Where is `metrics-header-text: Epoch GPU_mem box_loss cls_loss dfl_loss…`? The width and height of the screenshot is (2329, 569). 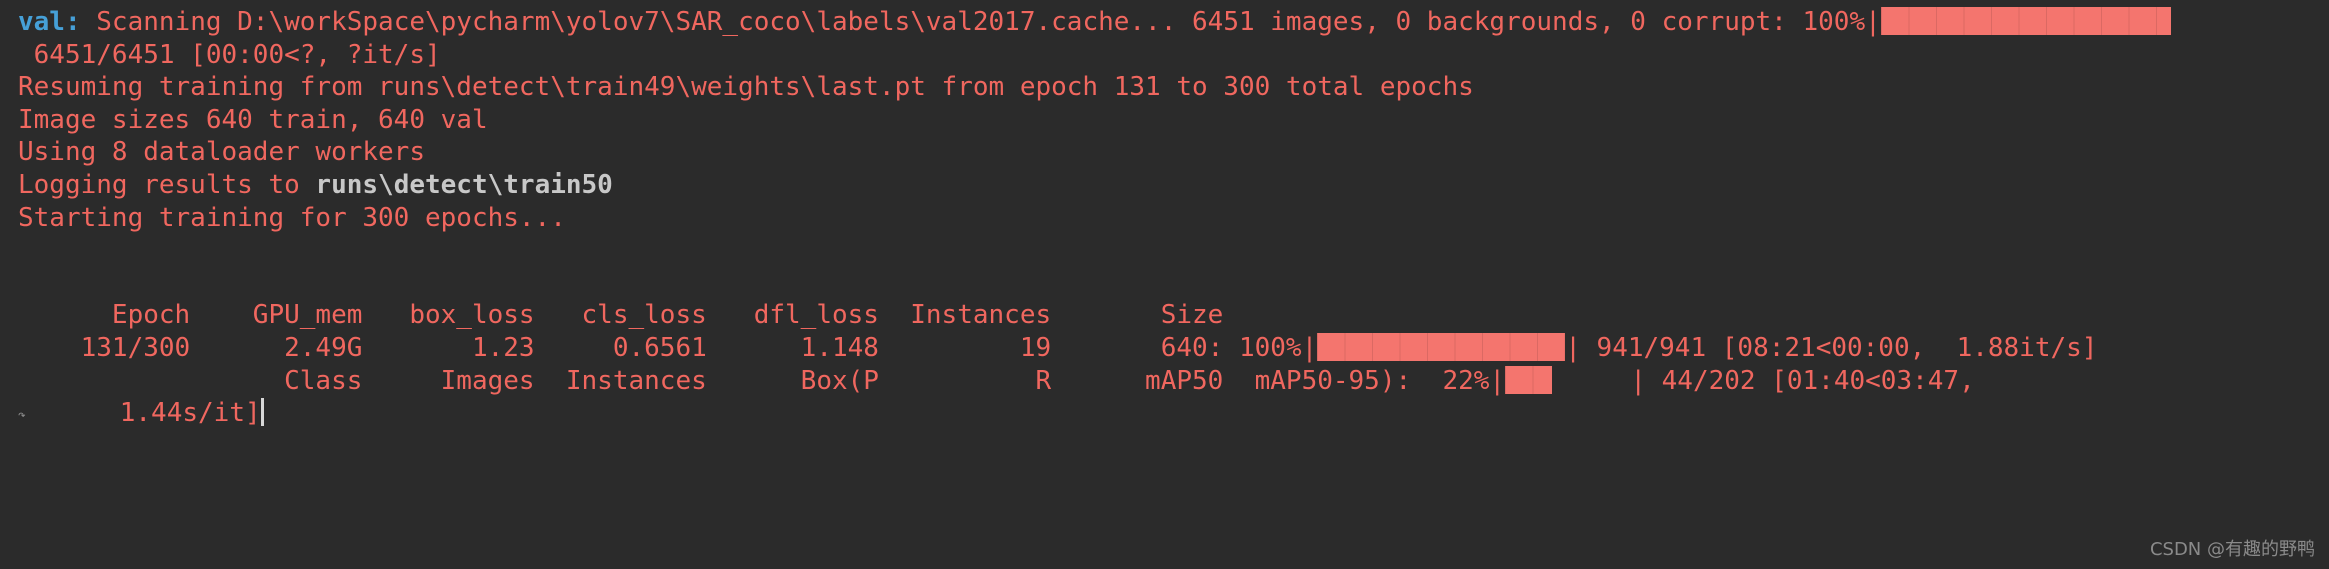
metrics-header-text: Epoch GPU_mem box_loss cls_loss dfl_loss… is located at coordinates (621, 315).